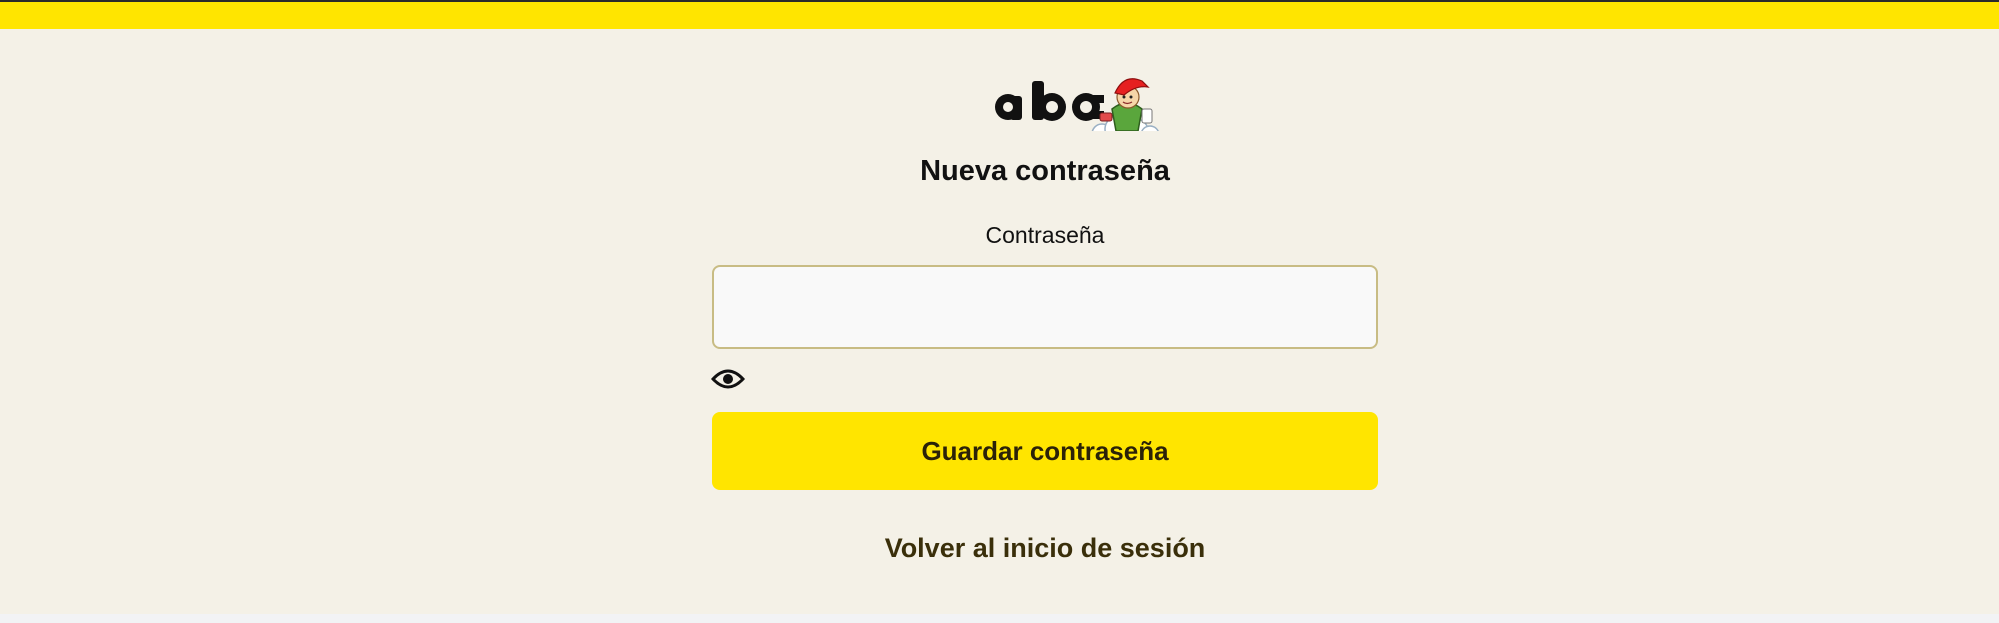 The height and width of the screenshot is (623, 1999). What do you see at coordinates (1045, 171) in the screenshot?
I see `page-title: Nueva contraseña` at bounding box center [1045, 171].